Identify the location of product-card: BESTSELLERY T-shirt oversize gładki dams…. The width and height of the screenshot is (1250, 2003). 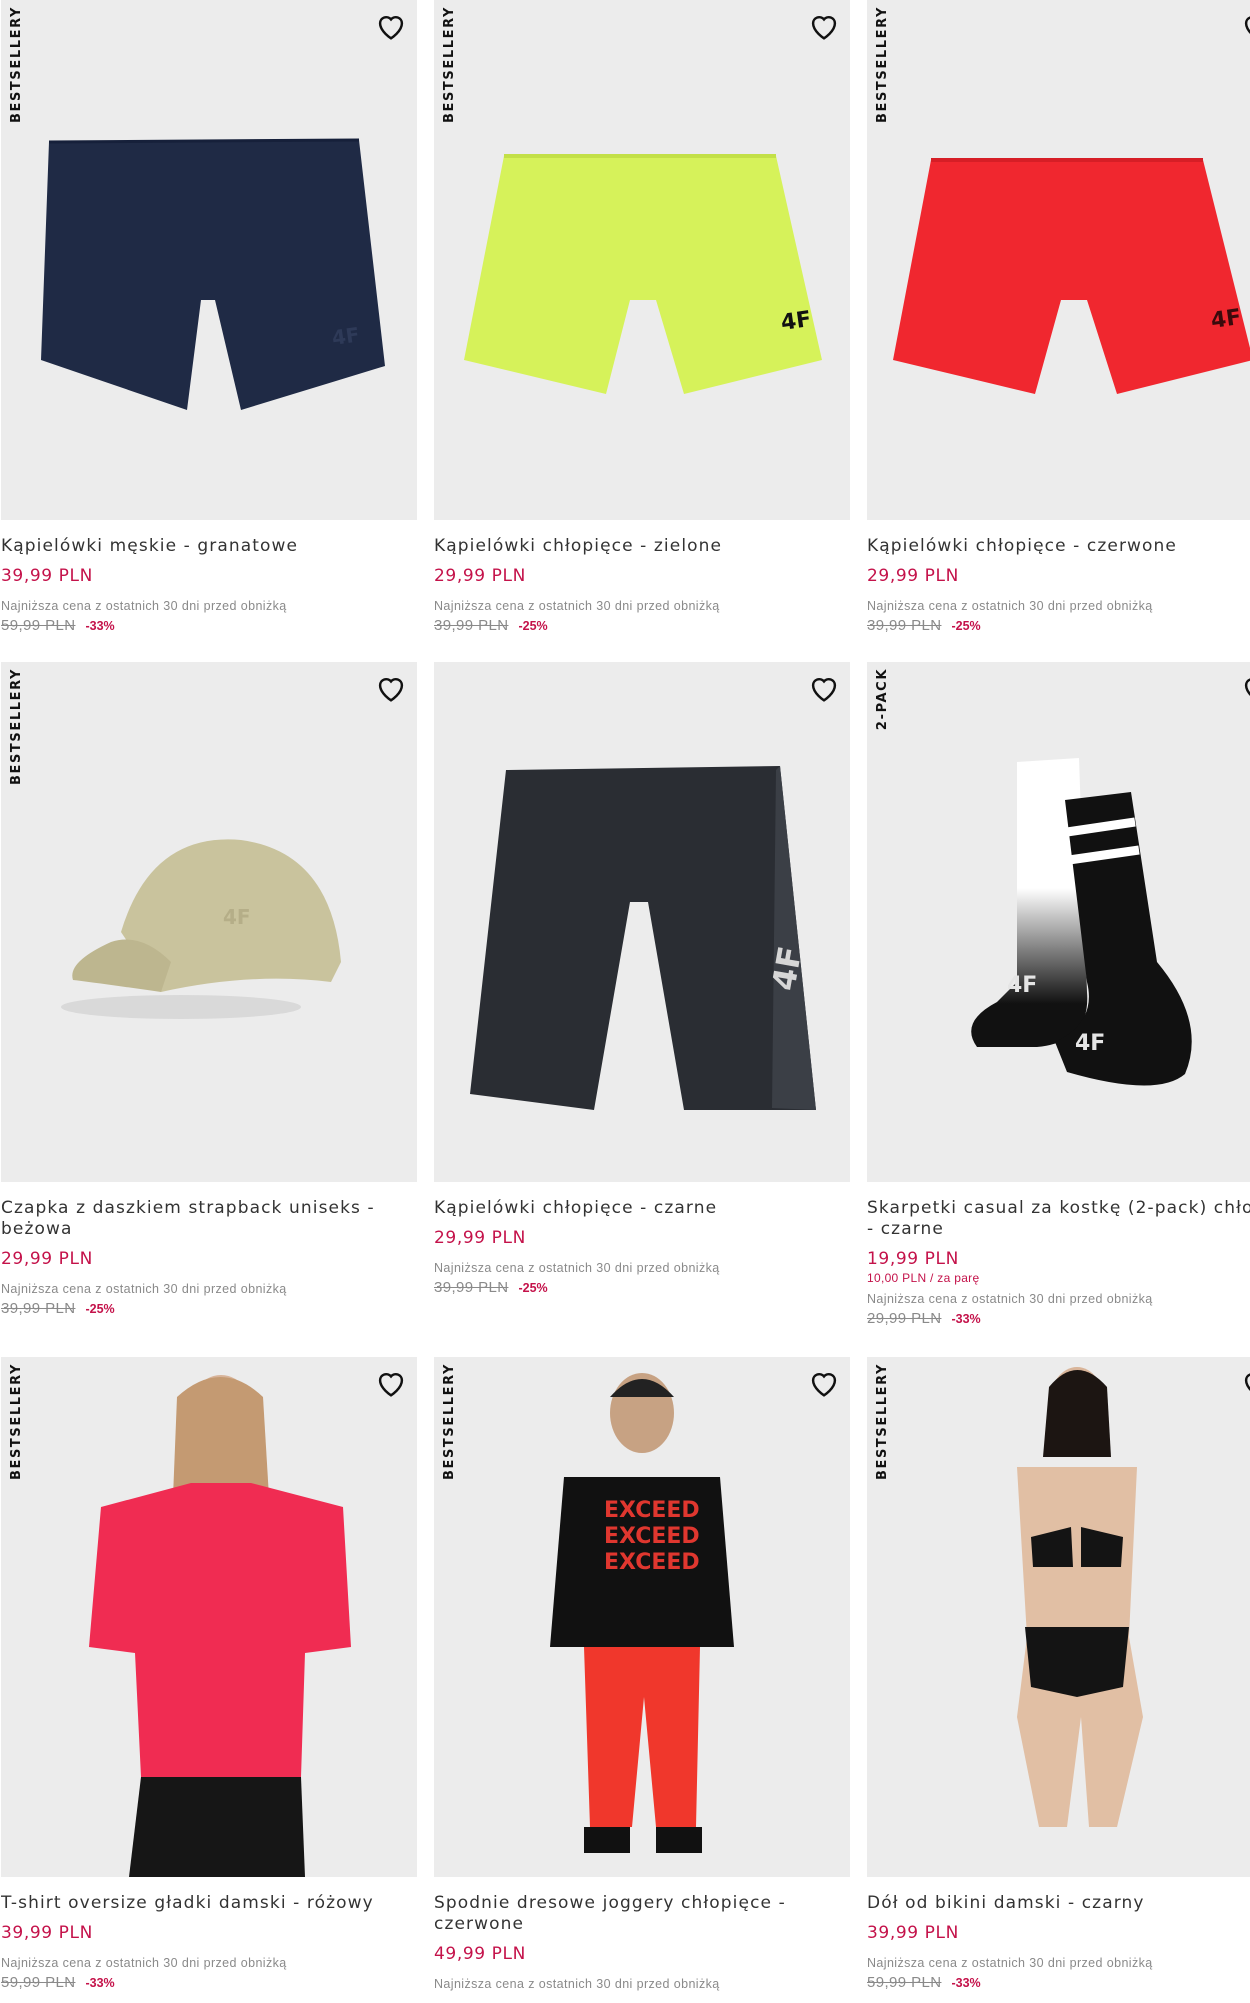
(209, 1674).